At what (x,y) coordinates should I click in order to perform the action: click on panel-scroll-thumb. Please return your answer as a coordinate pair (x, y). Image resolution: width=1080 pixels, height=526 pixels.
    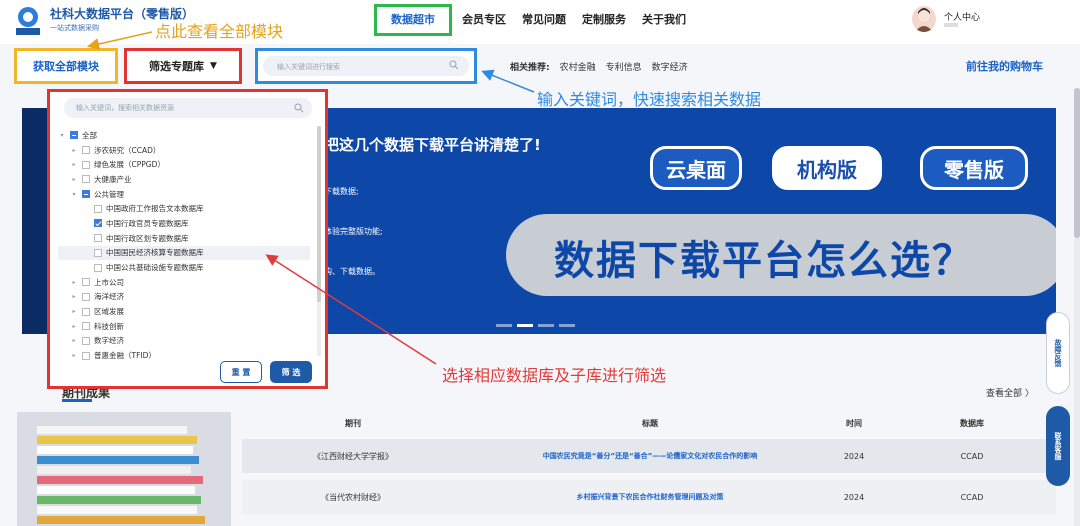
    Looking at the image, I should click on (319, 214).